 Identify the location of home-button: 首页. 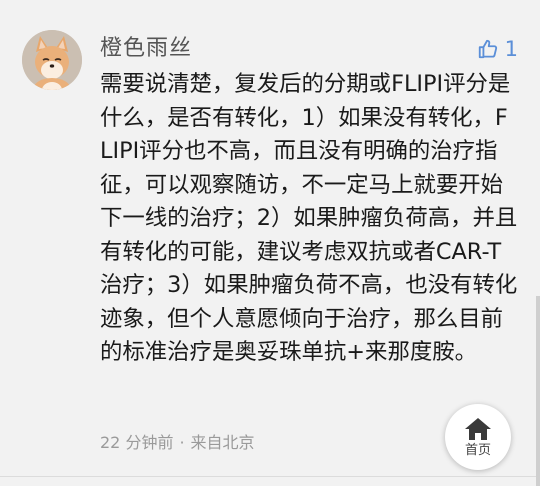
(478, 437).